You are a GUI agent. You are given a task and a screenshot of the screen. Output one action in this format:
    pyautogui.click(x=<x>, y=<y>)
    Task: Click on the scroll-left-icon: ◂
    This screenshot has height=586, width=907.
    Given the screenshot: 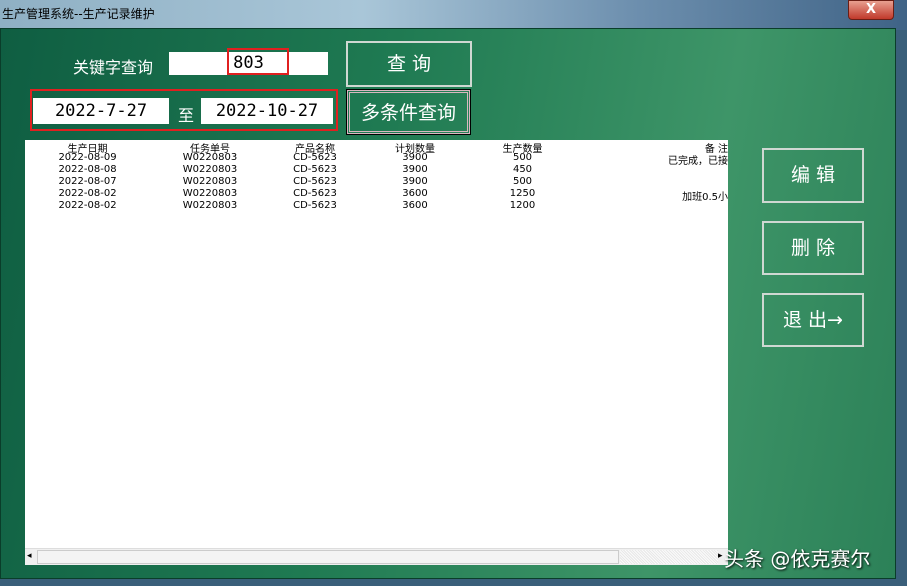 What is the action you would take?
    pyautogui.click(x=29, y=556)
    